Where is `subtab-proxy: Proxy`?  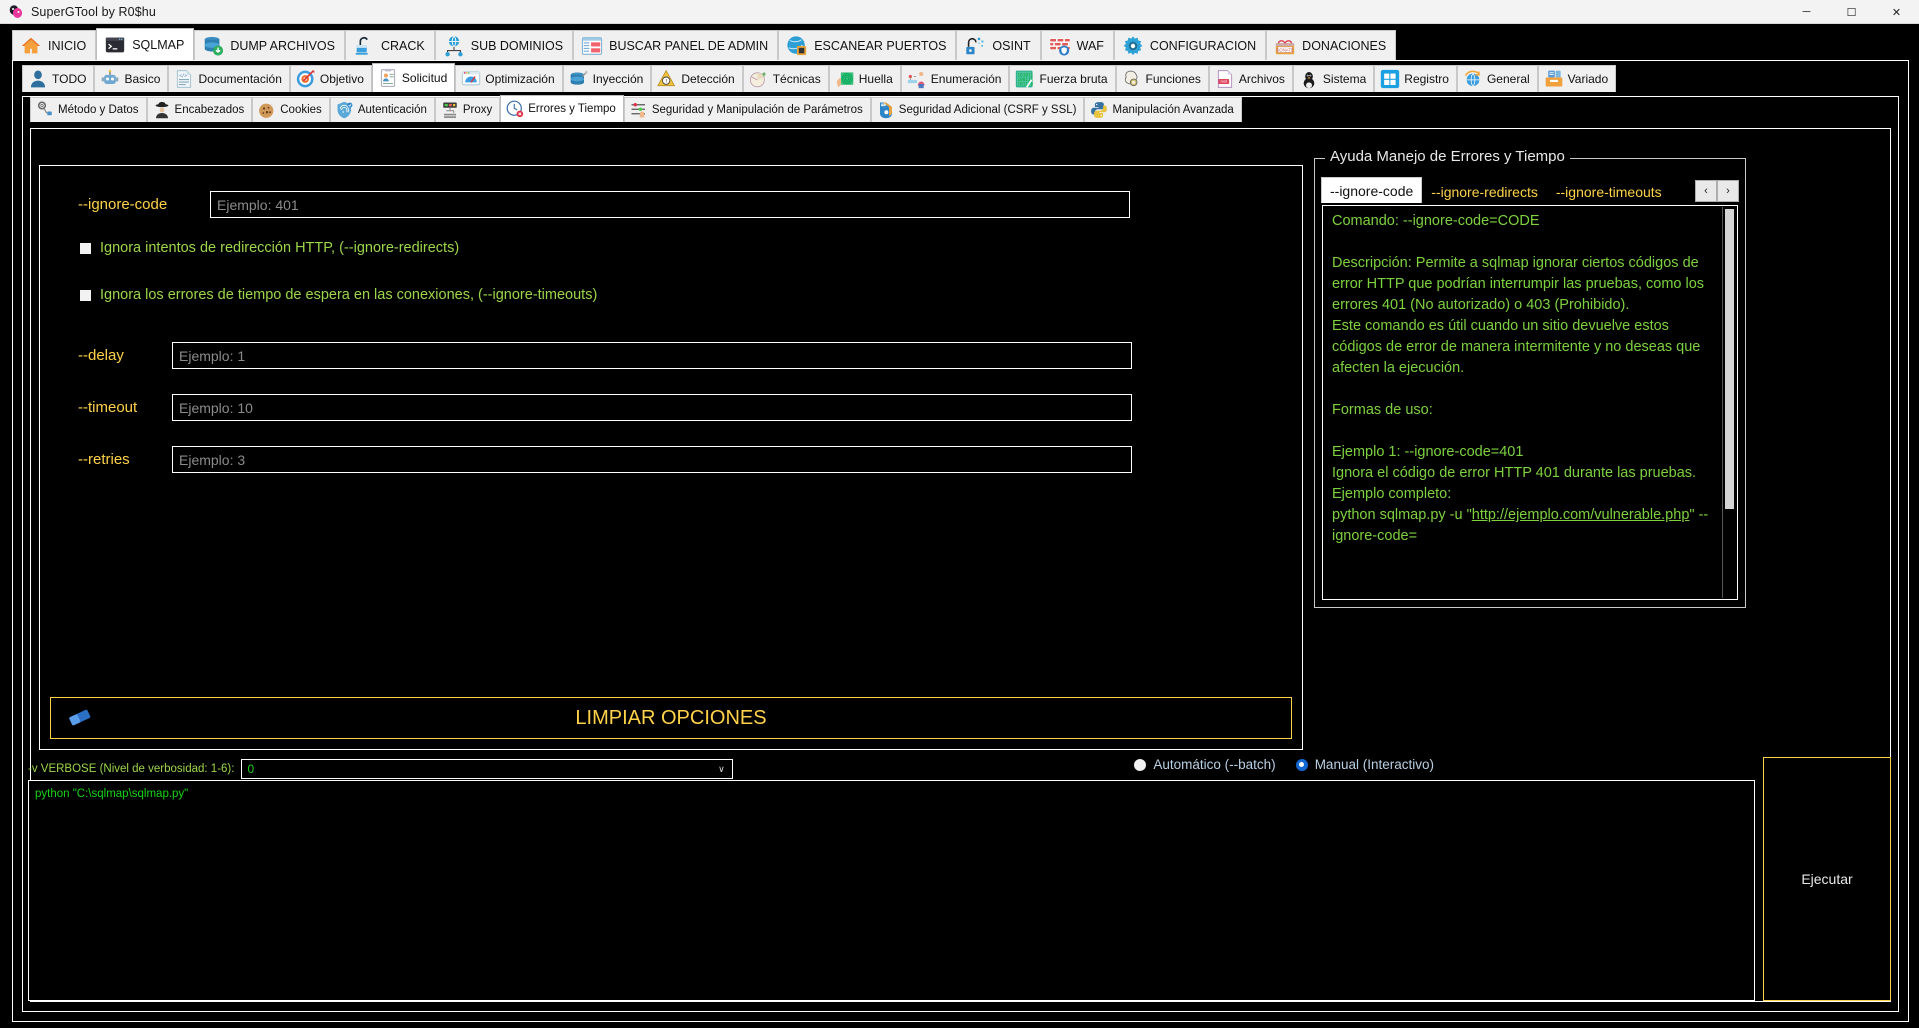 subtab-proxy: Proxy is located at coordinates (467, 109).